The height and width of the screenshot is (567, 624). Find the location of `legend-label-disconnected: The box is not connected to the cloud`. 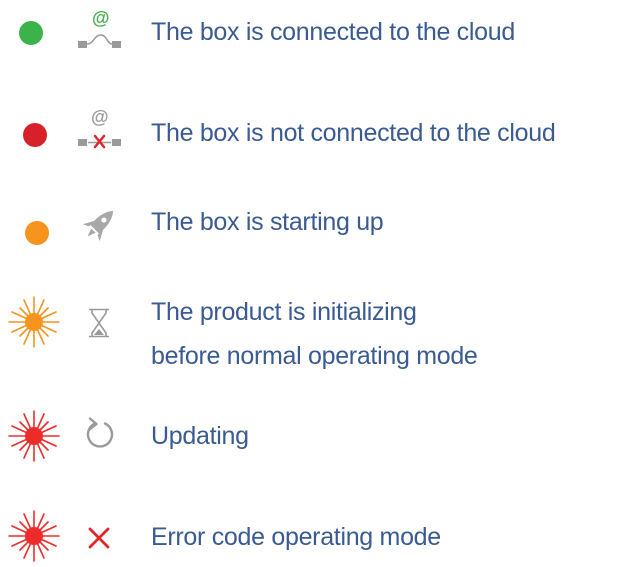

legend-label-disconnected: The box is not connected to the cloud is located at coordinates (353, 133).